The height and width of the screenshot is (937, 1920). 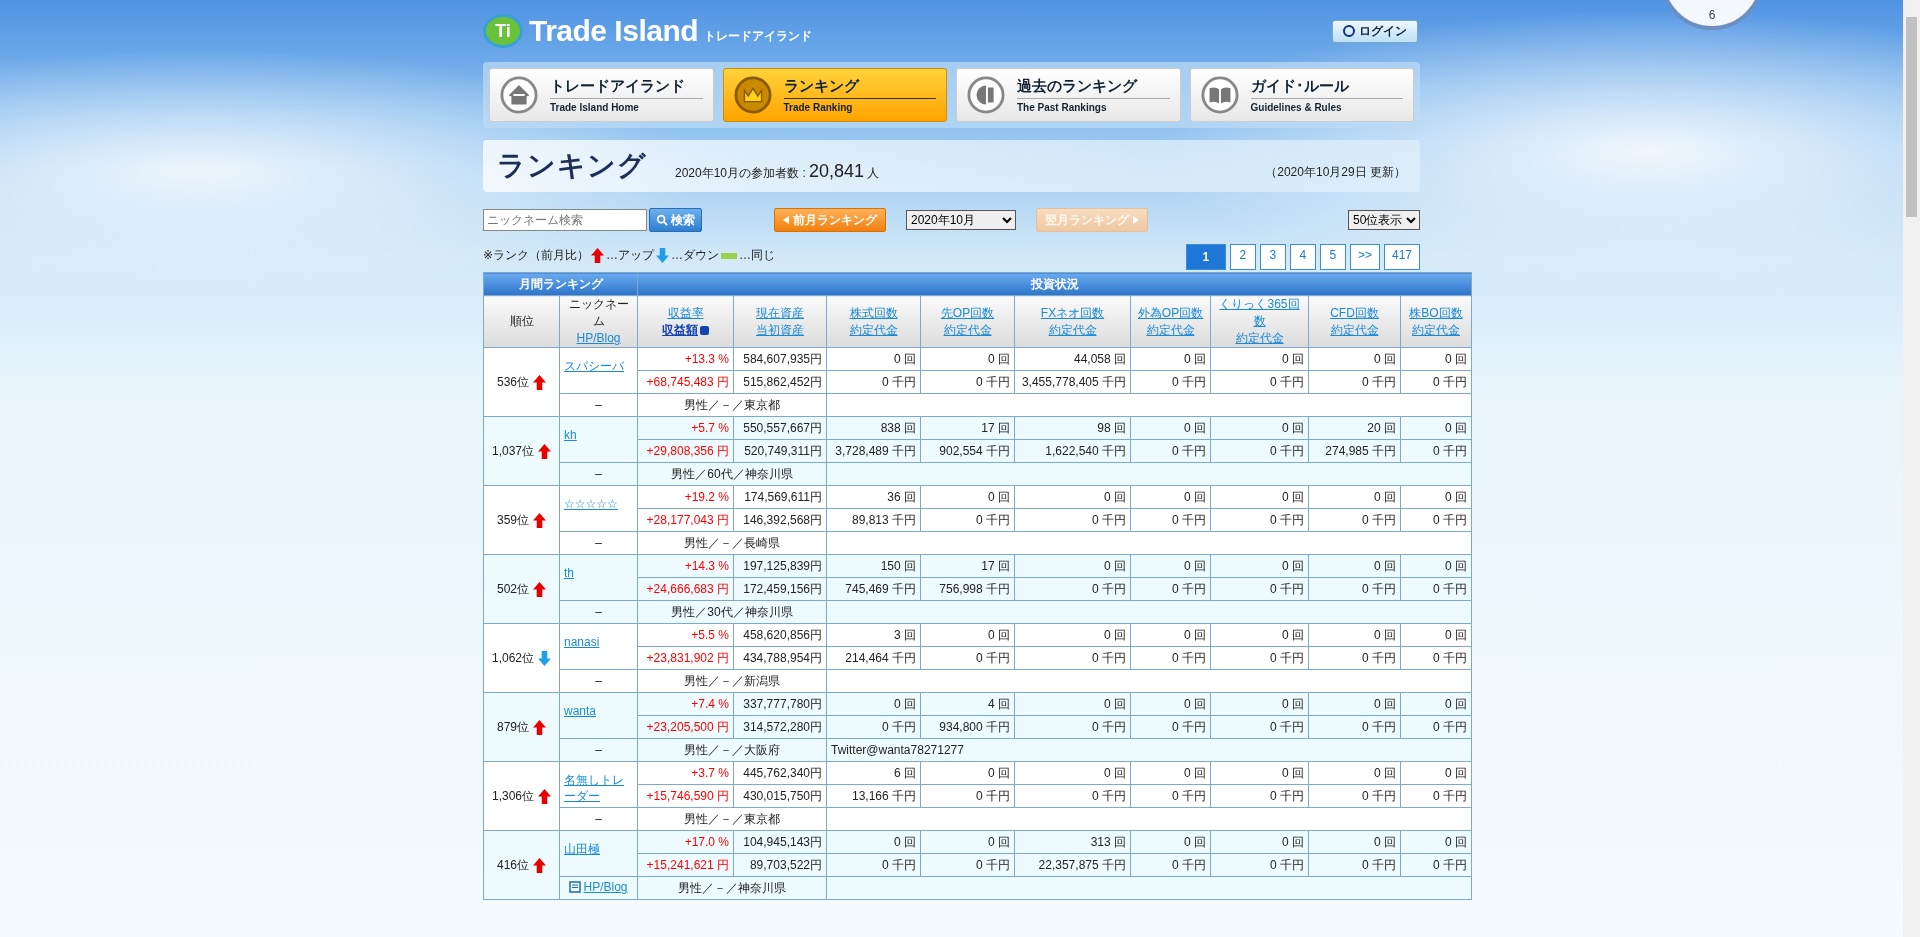 What do you see at coordinates (685, 773) in the screenshot?
I see `table-cell: +3.7 %` at bounding box center [685, 773].